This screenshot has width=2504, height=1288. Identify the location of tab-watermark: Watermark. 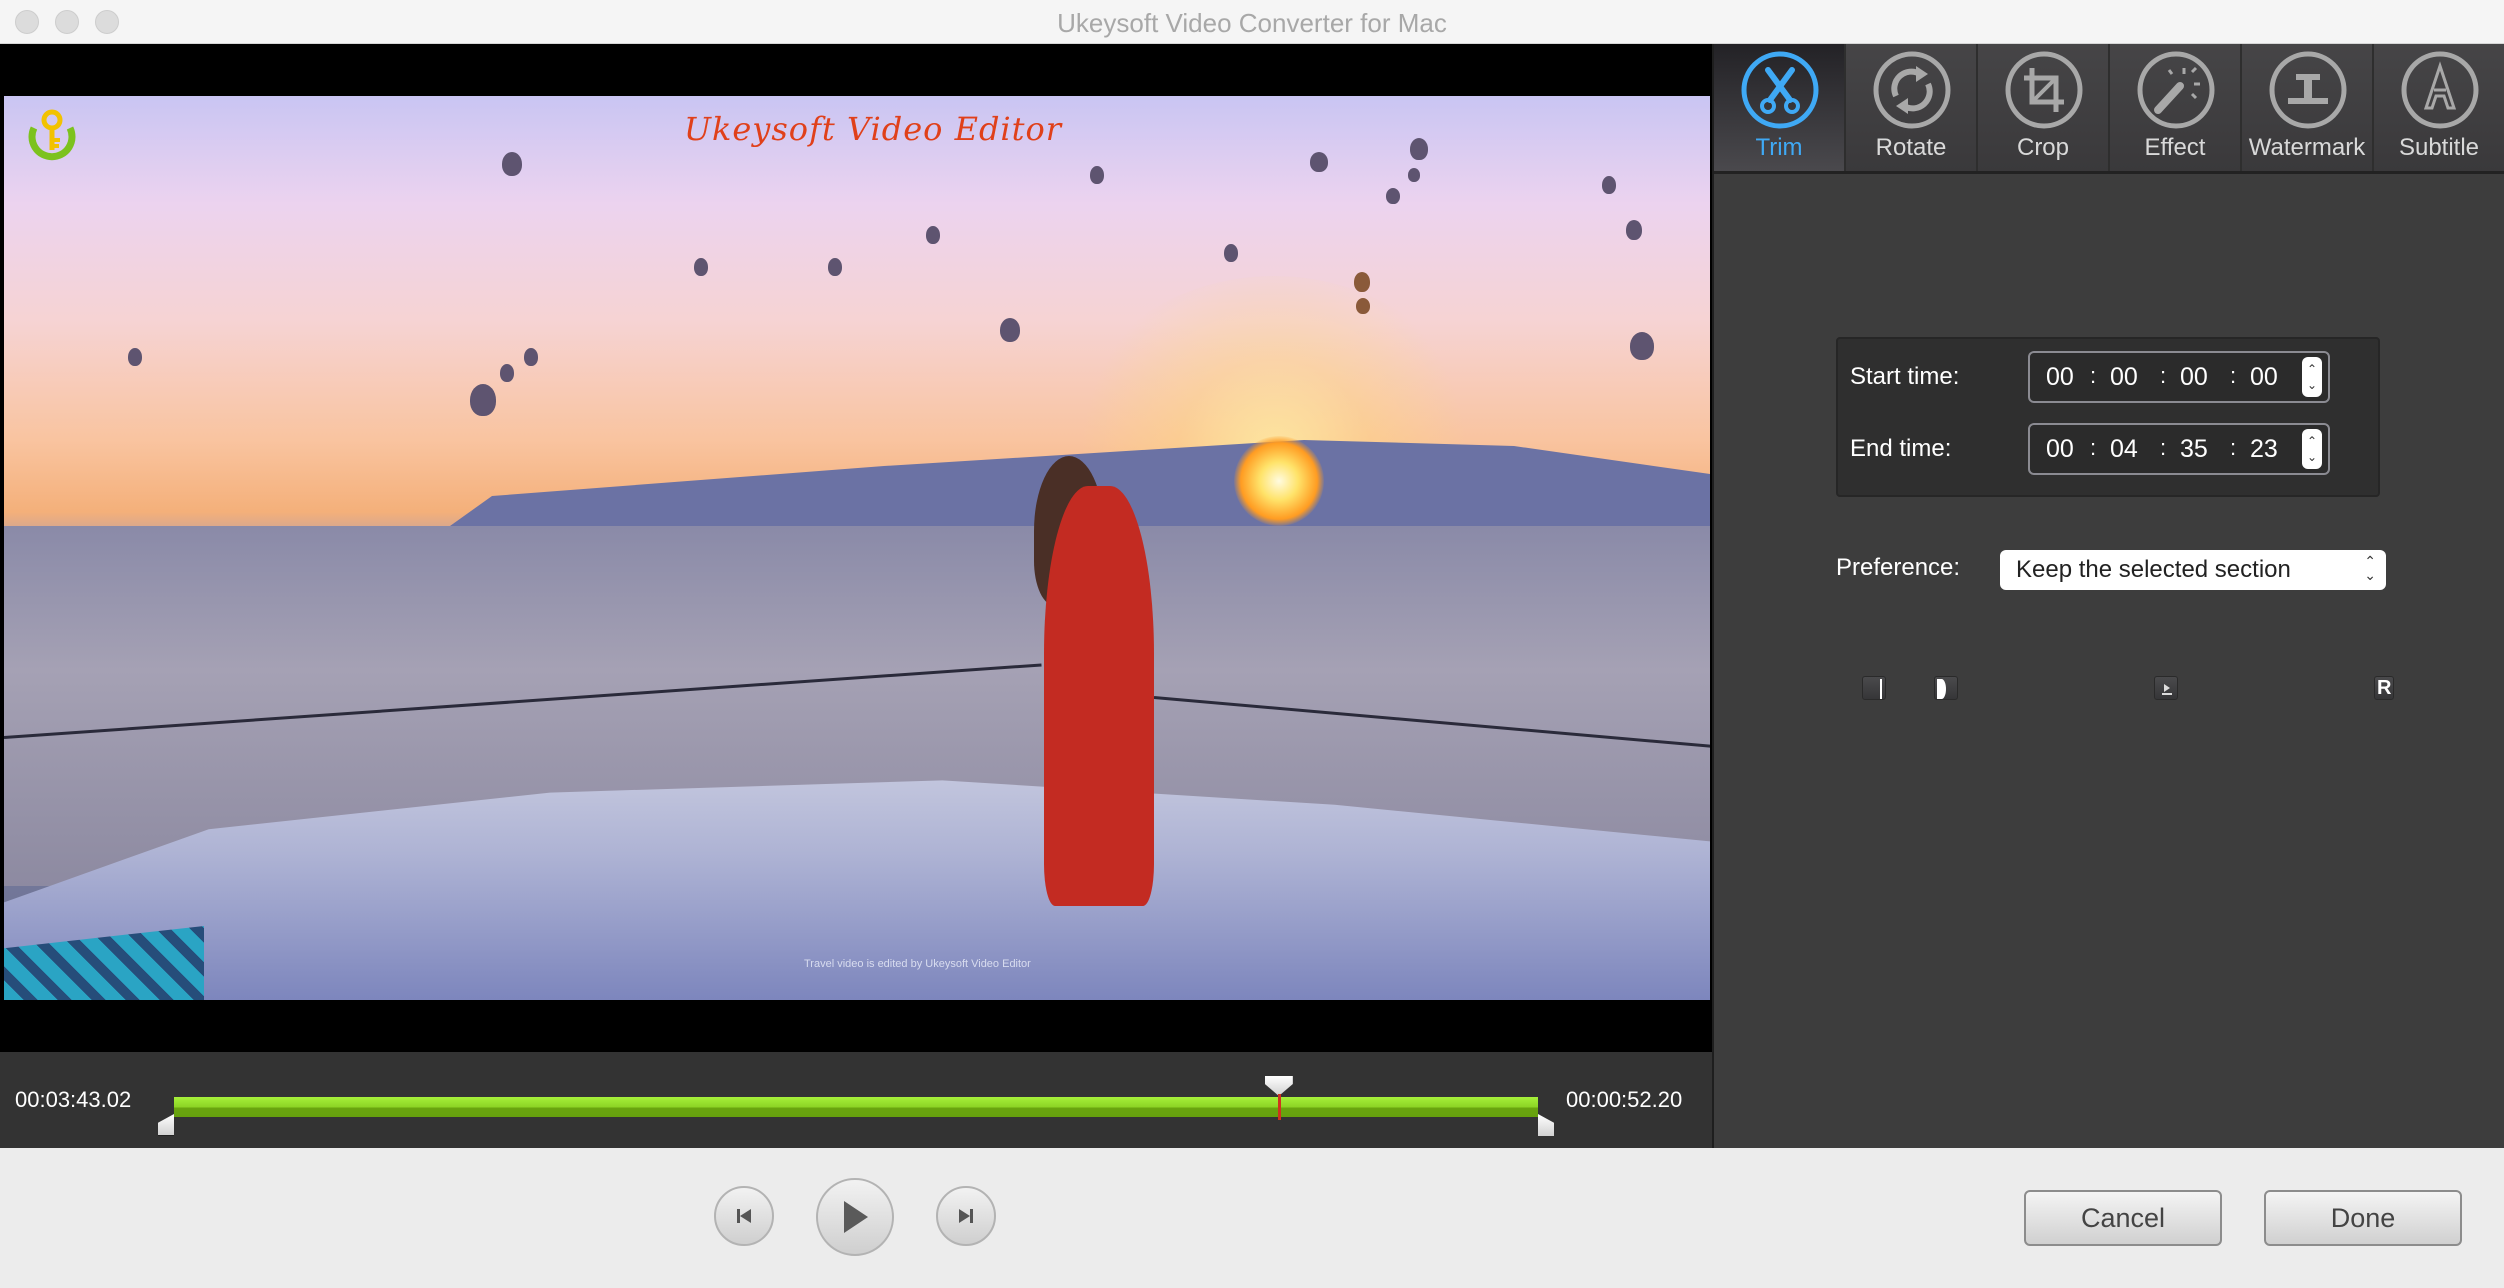
(2308, 107).